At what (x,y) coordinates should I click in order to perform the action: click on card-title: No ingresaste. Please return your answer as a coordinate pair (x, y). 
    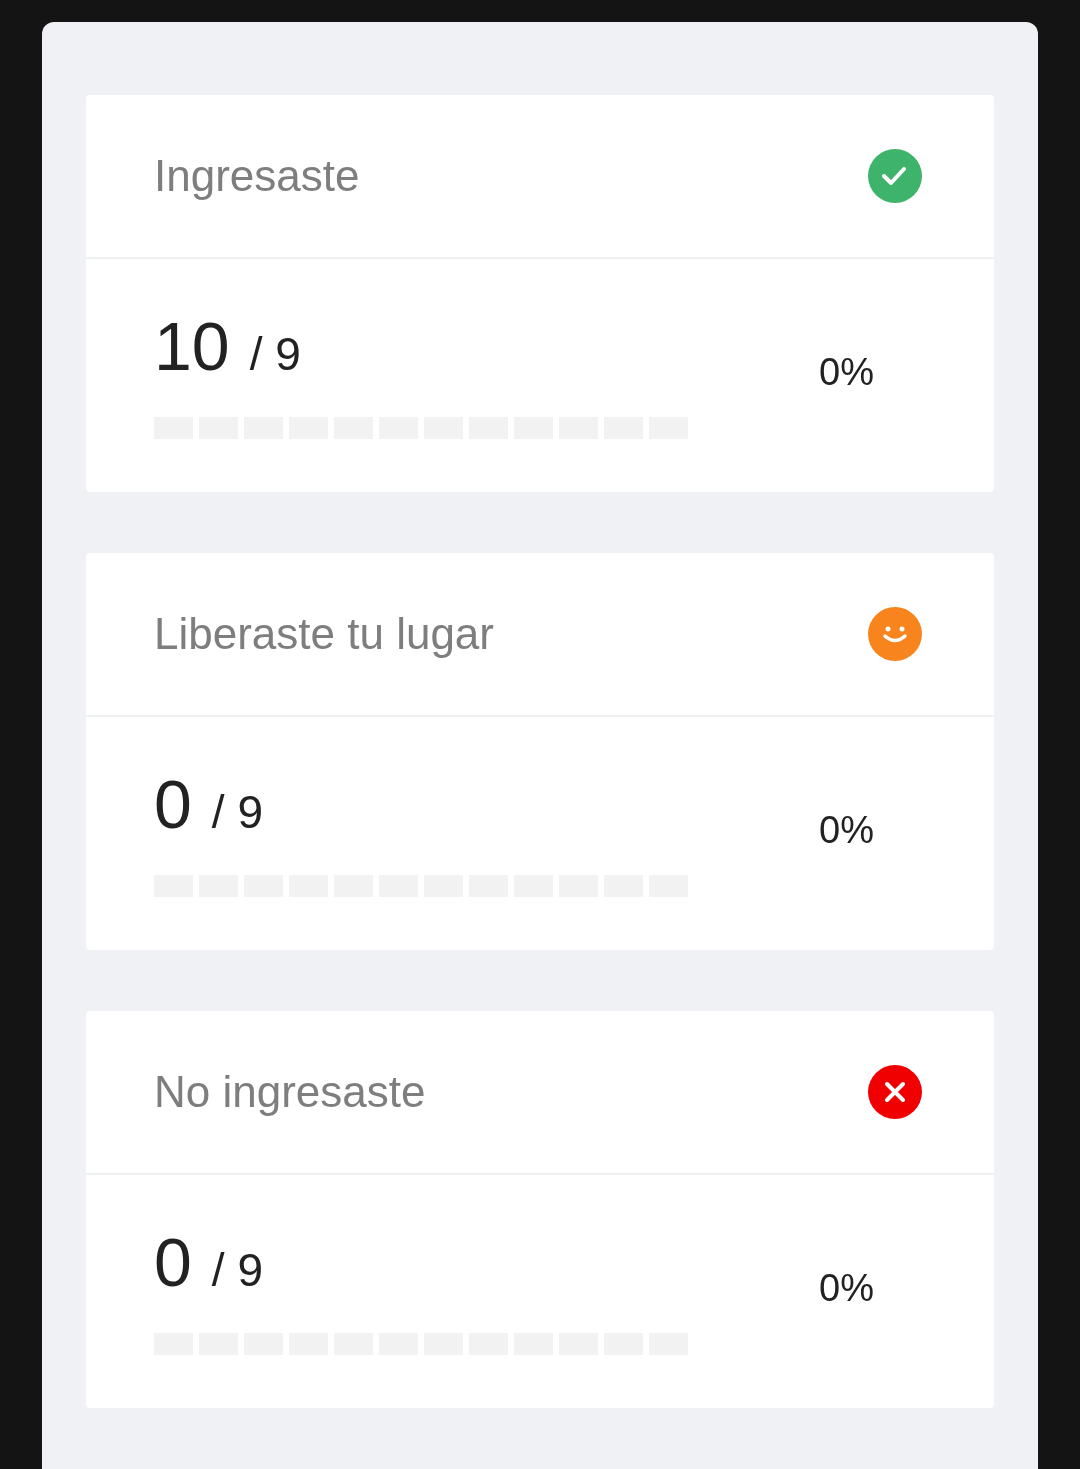
    Looking at the image, I should click on (290, 1092).